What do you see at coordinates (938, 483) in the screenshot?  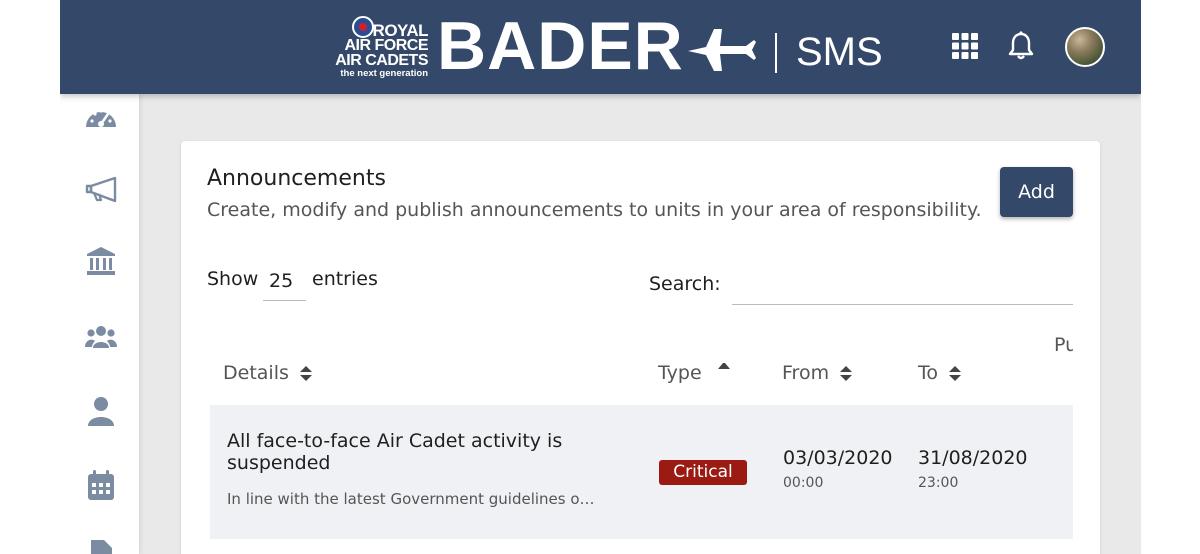 I see `to-time: 23:00` at bounding box center [938, 483].